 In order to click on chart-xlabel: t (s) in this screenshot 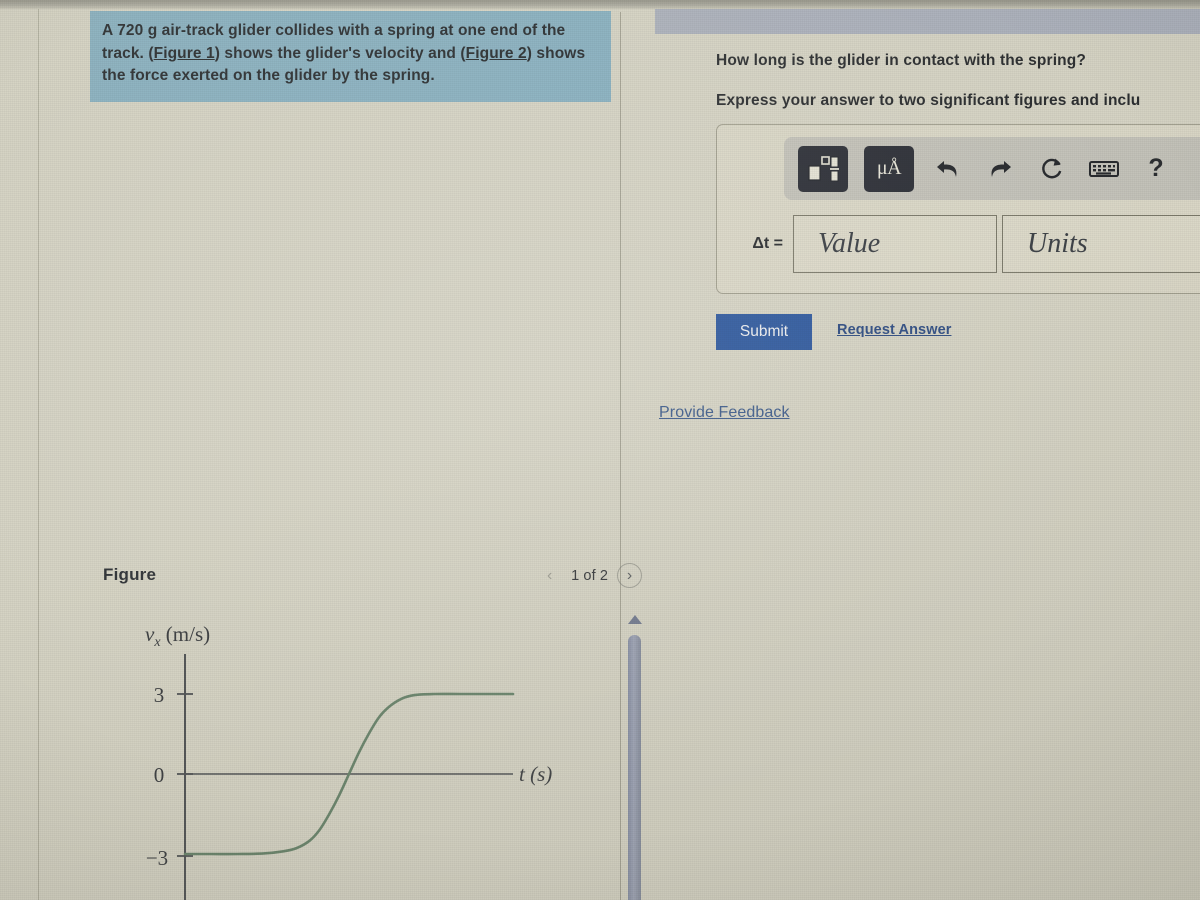, I will do `click(535, 774)`.